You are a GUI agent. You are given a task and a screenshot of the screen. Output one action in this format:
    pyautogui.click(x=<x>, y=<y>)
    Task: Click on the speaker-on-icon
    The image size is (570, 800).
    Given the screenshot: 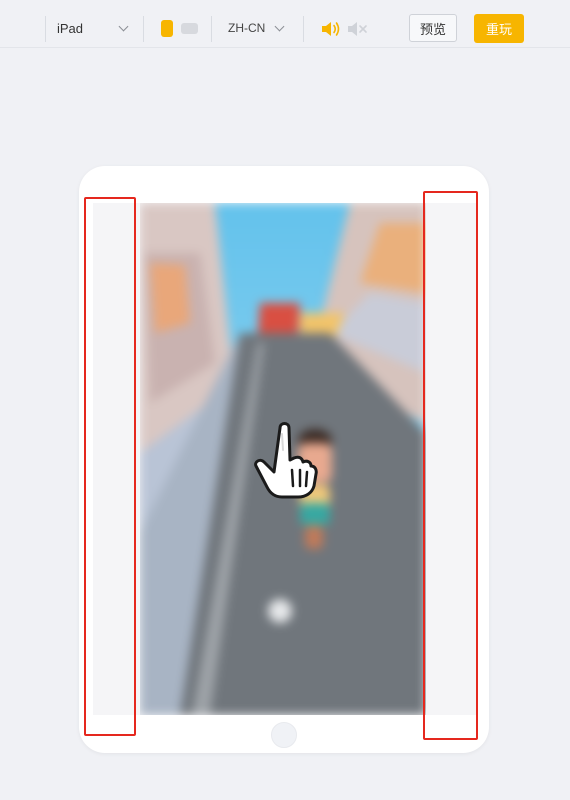 What is the action you would take?
    pyautogui.click(x=331, y=29)
    